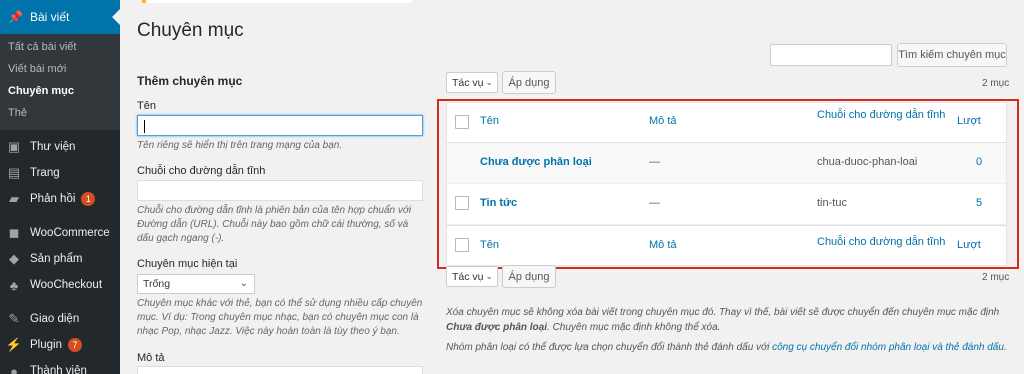 The width and height of the screenshot is (1024, 374). What do you see at coordinates (280, 370) in the screenshot?
I see `description-field` at bounding box center [280, 370].